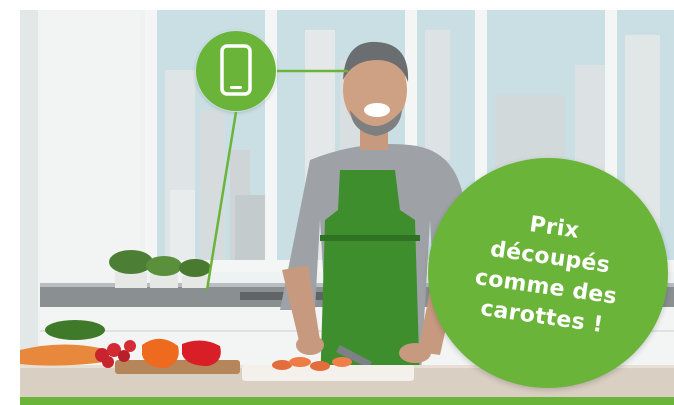 The image size is (674, 405). What do you see at coordinates (347, 401) in the screenshot?
I see `bottom-green-bar` at bounding box center [347, 401].